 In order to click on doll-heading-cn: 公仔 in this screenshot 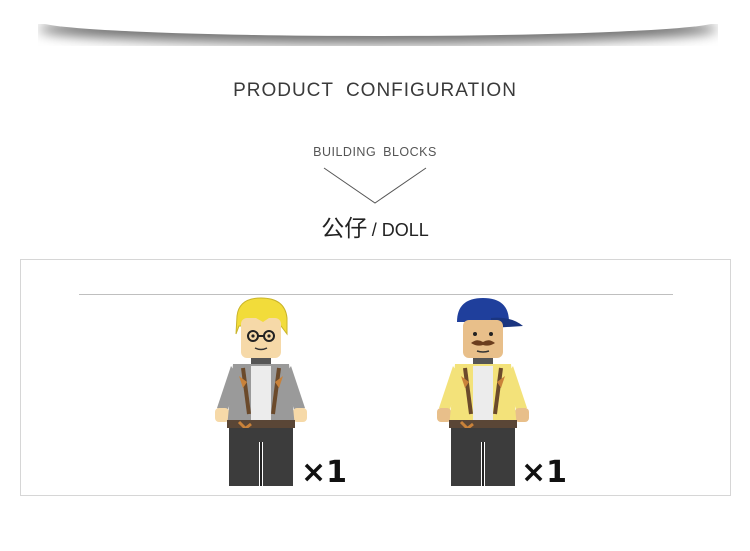, I will do `click(344, 229)`.